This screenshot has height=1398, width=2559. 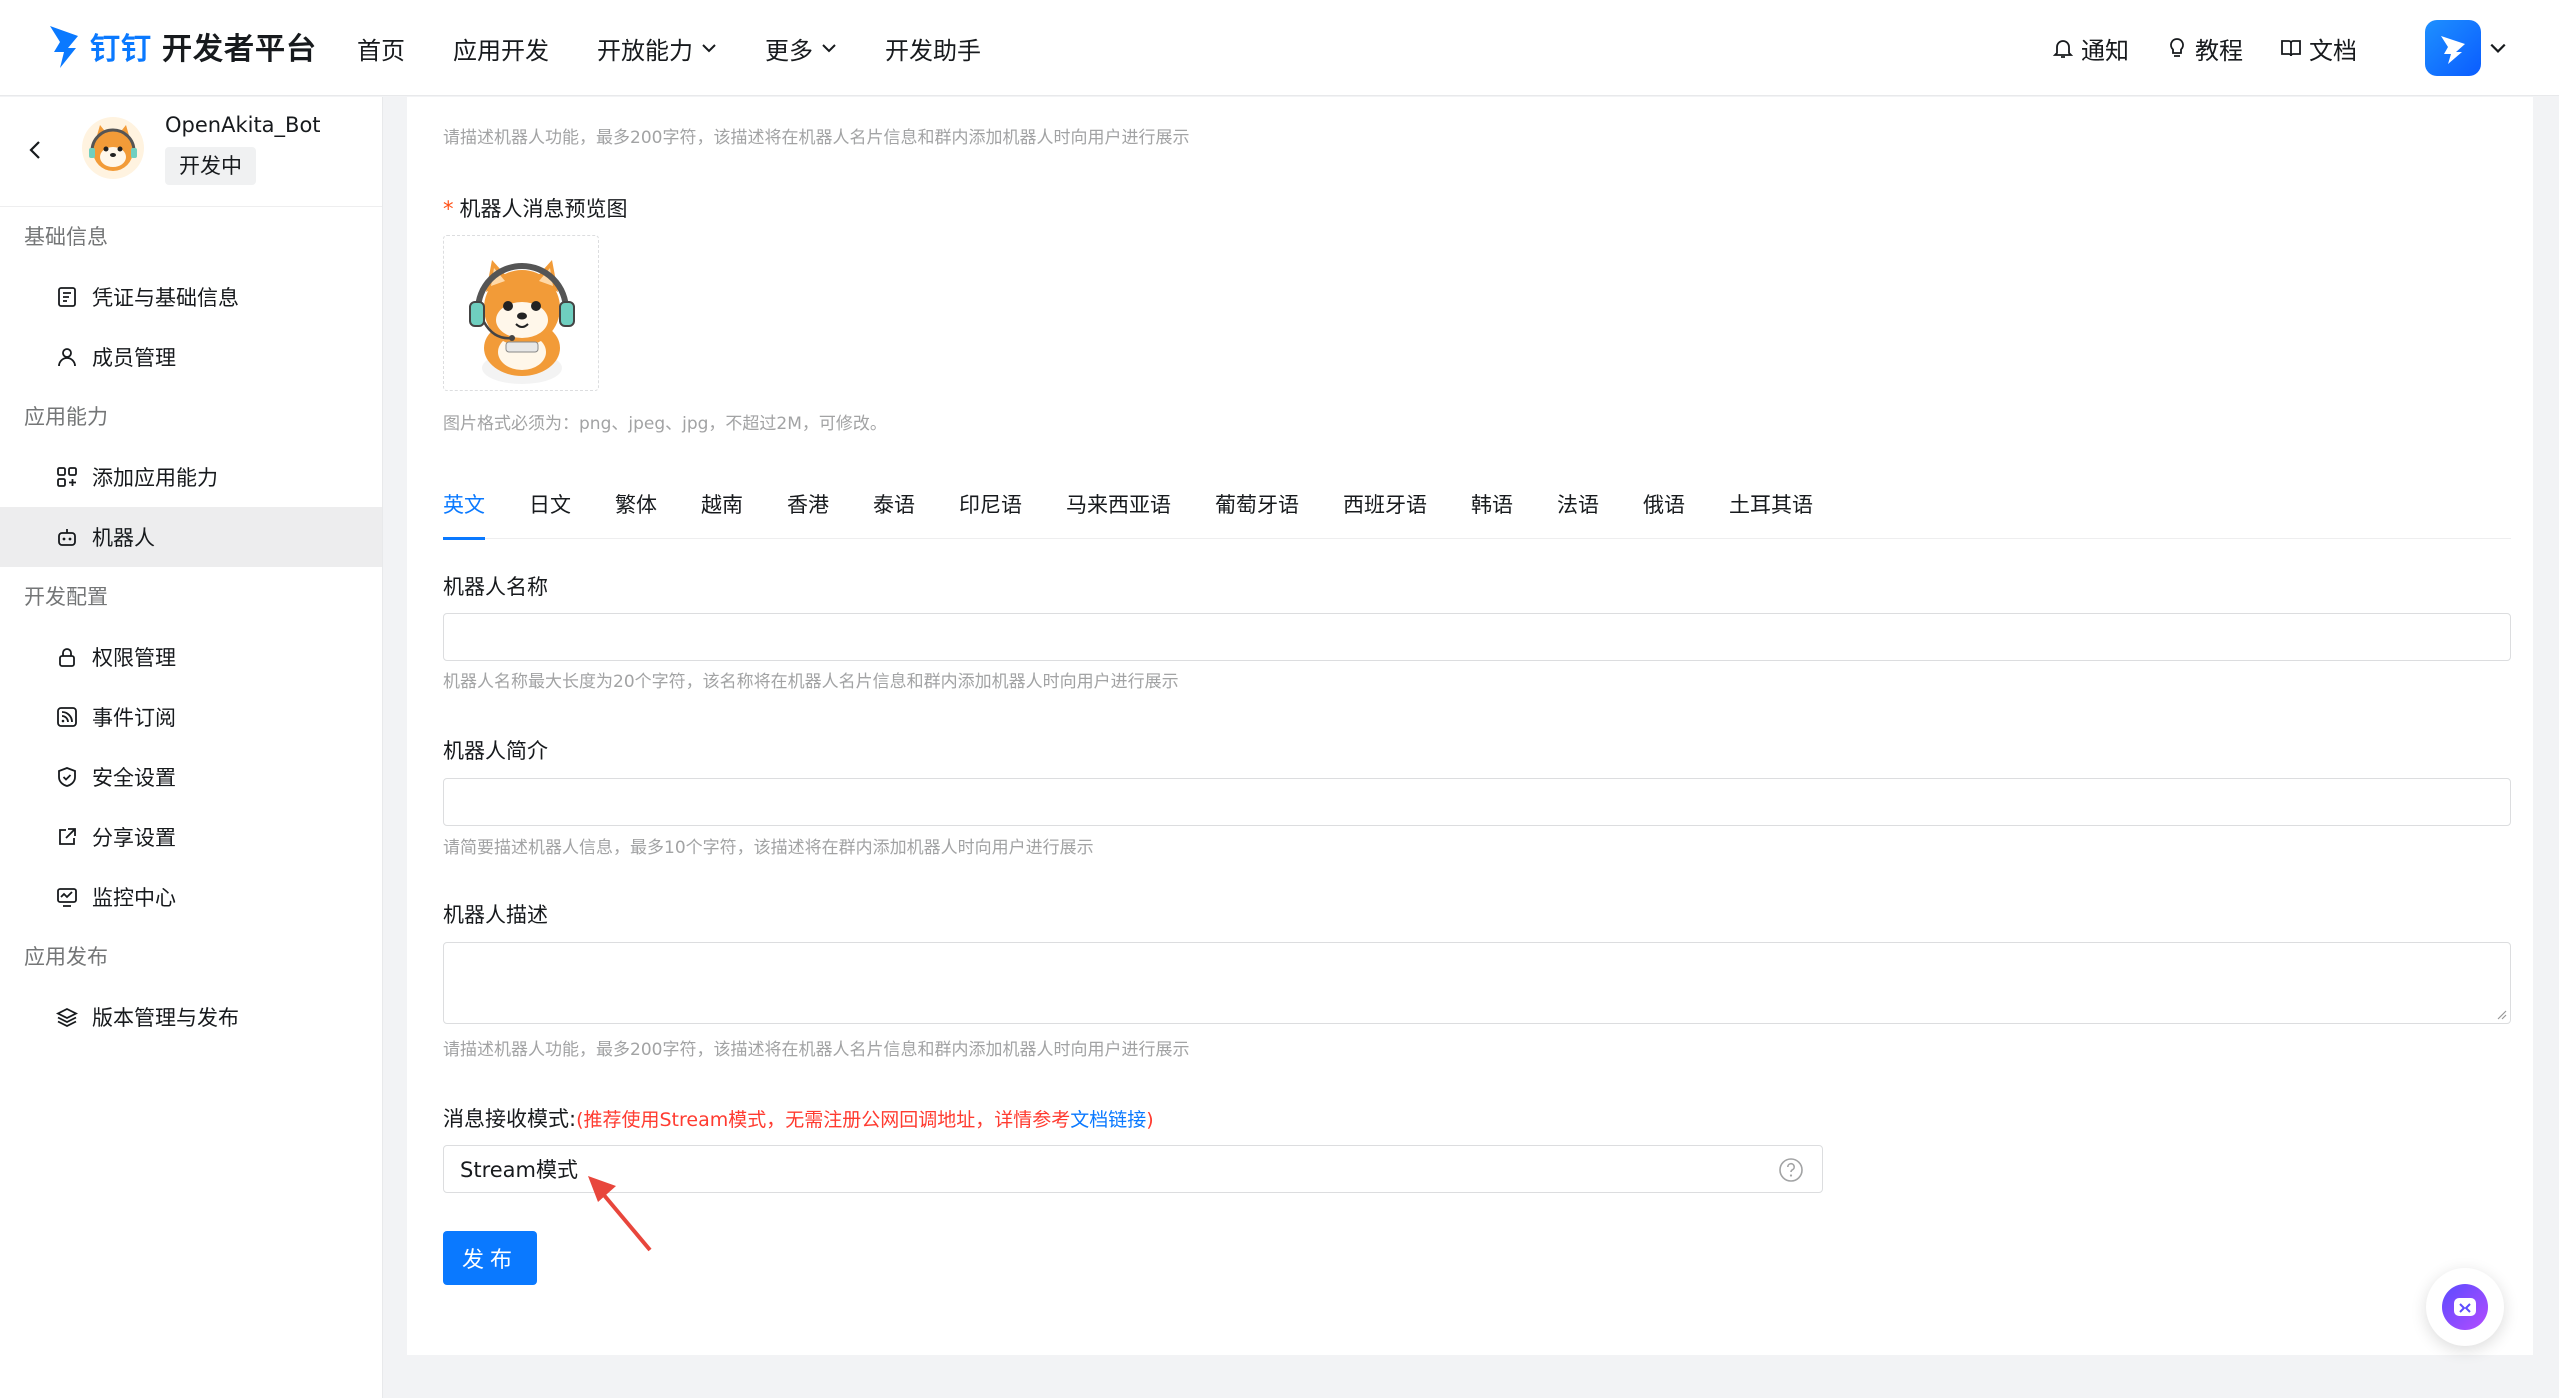 What do you see at coordinates (121, 49) in the screenshot?
I see `brand-name: 钉钉` at bounding box center [121, 49].